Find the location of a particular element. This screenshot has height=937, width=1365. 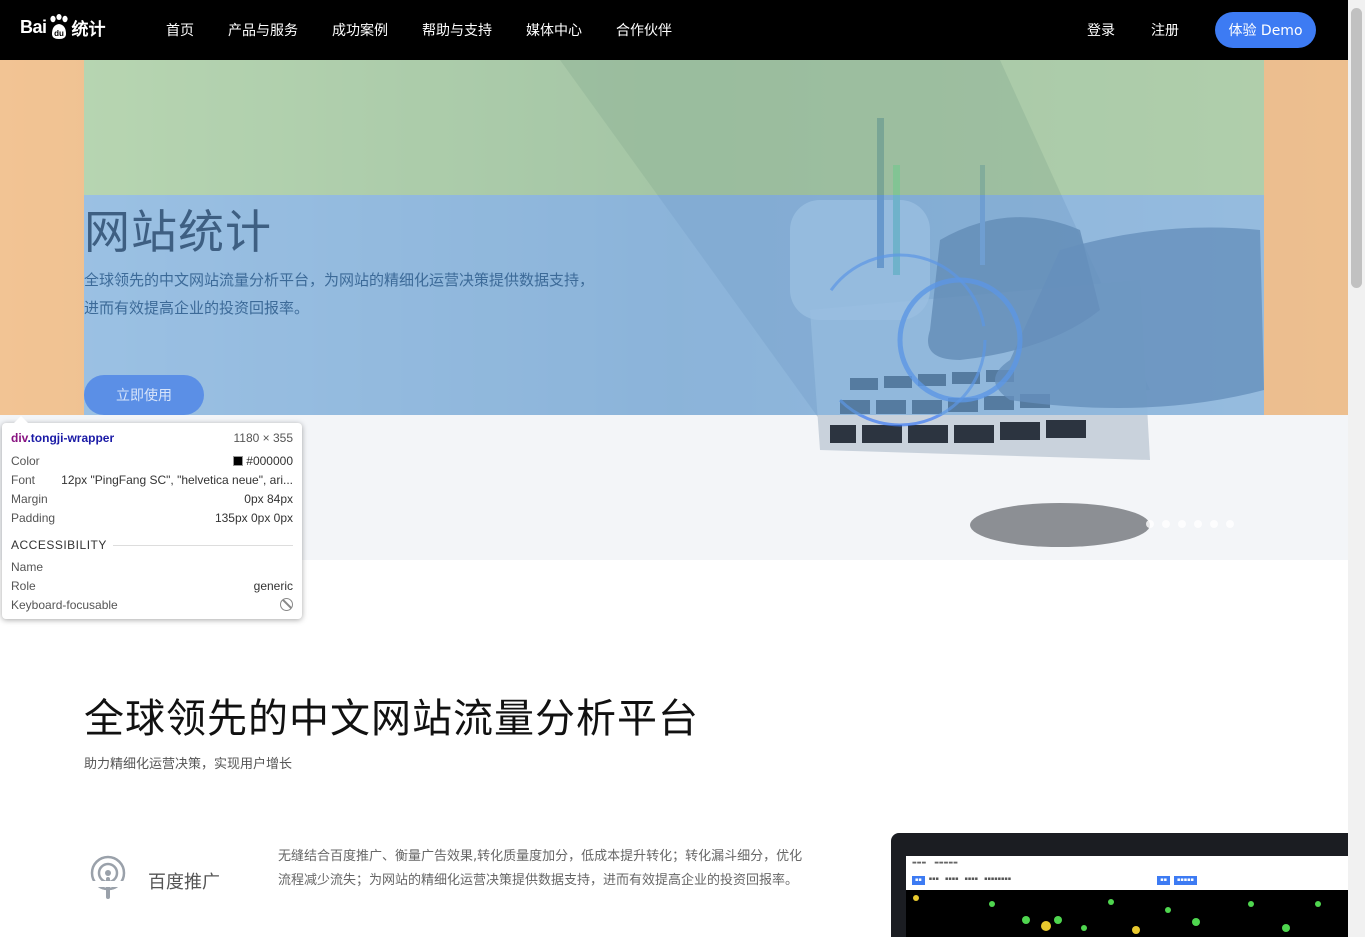

start-using-button: 立即使用 is located at coordinates (144, 395).